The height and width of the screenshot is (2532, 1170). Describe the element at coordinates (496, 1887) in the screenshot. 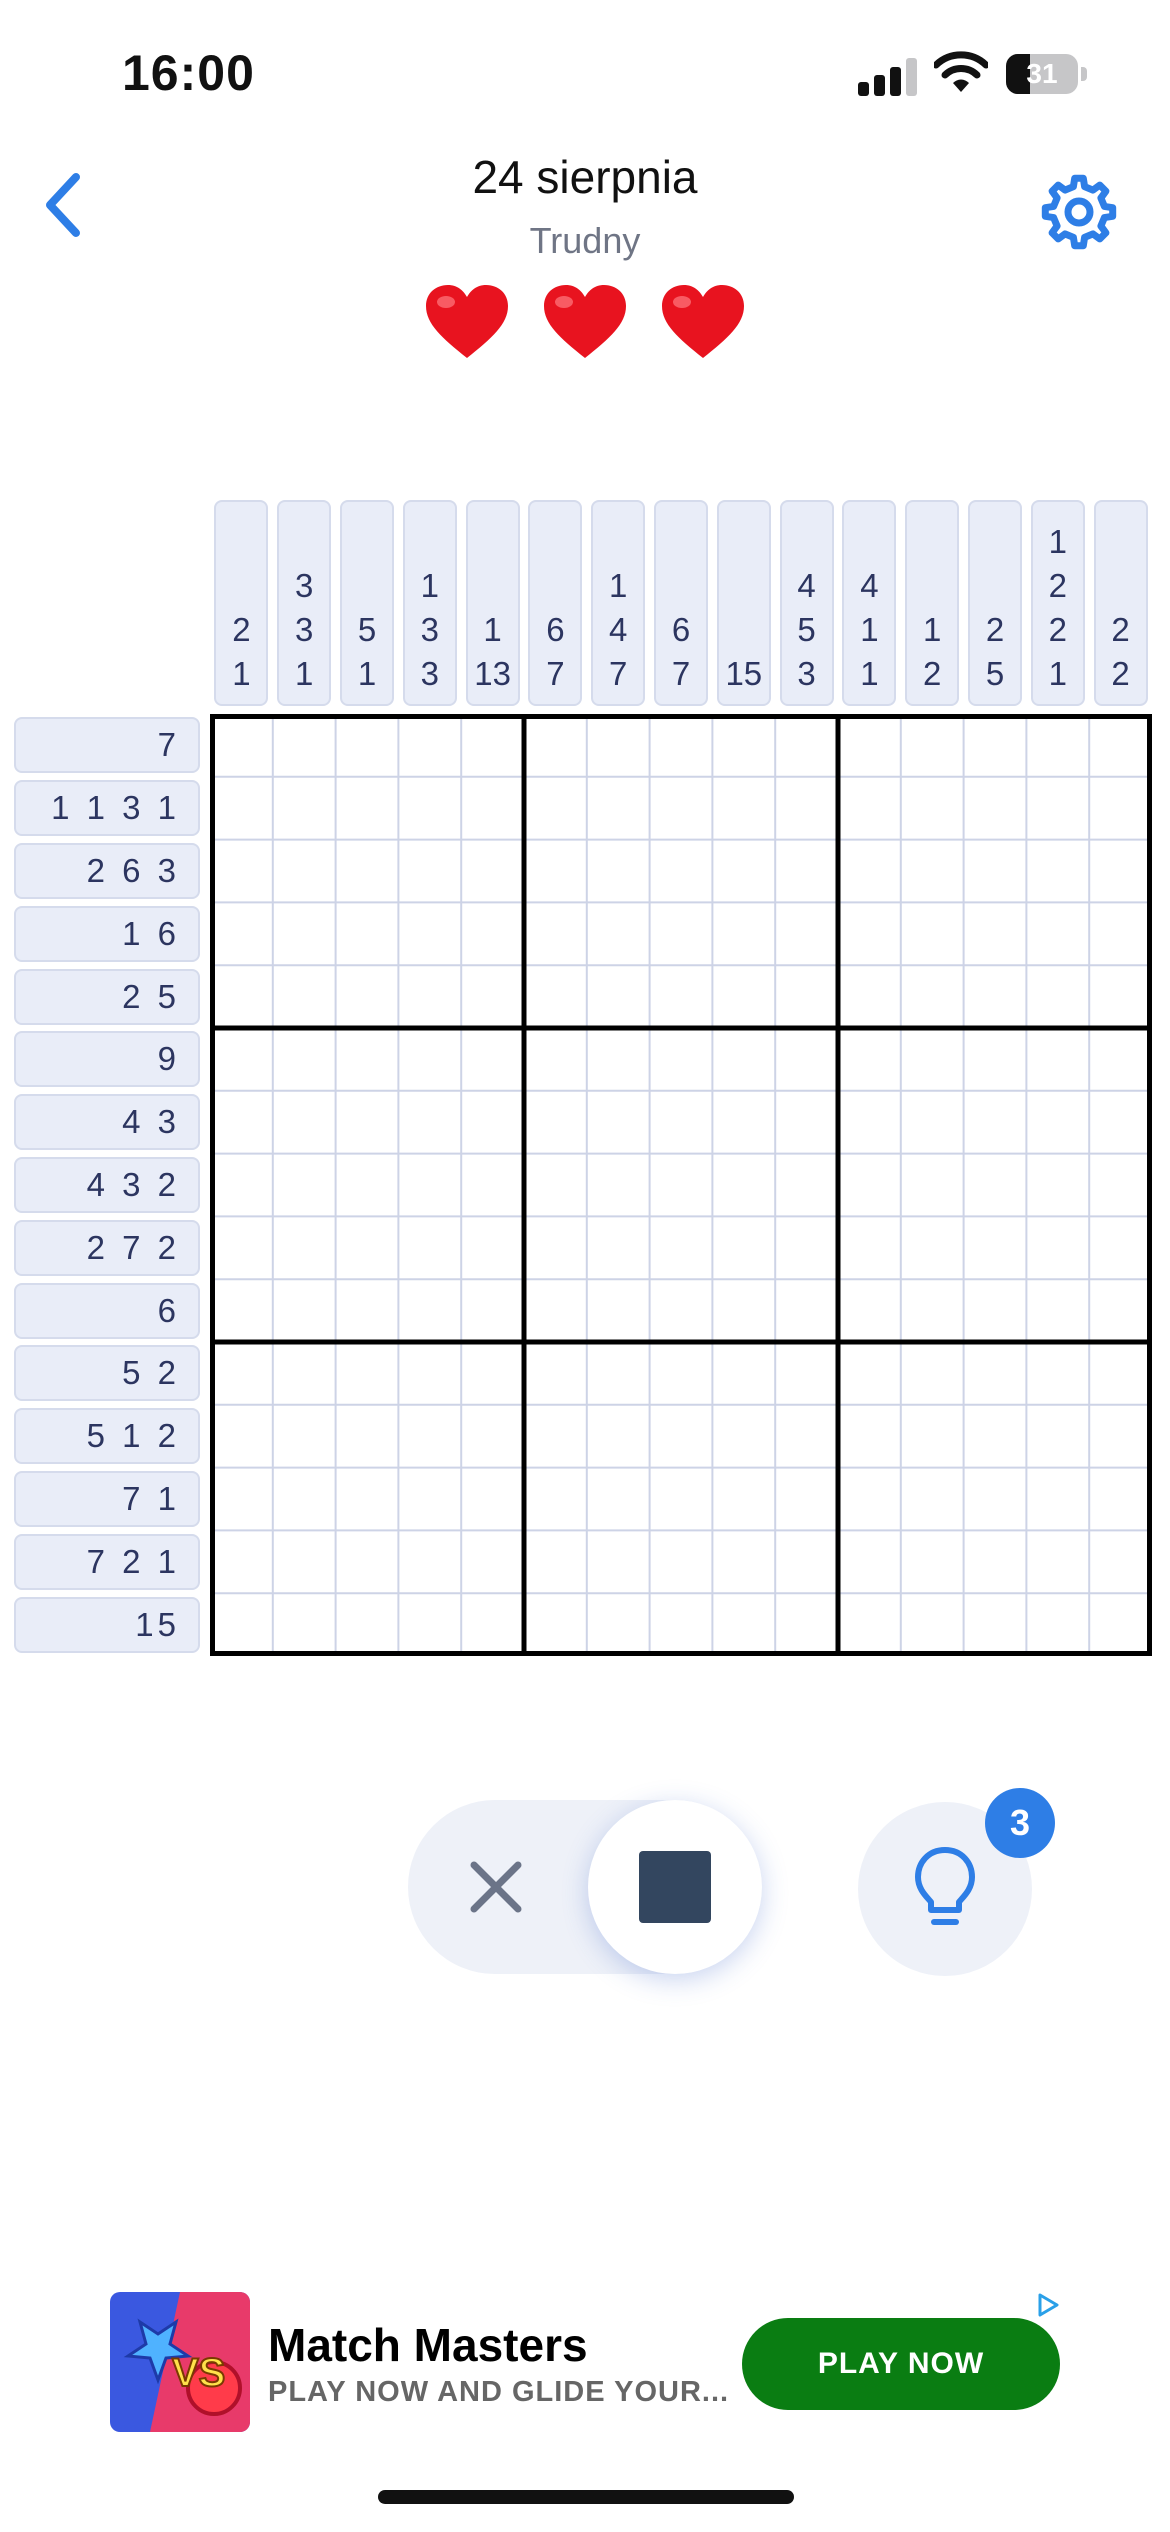

I see `cross-mode-button` at that location.